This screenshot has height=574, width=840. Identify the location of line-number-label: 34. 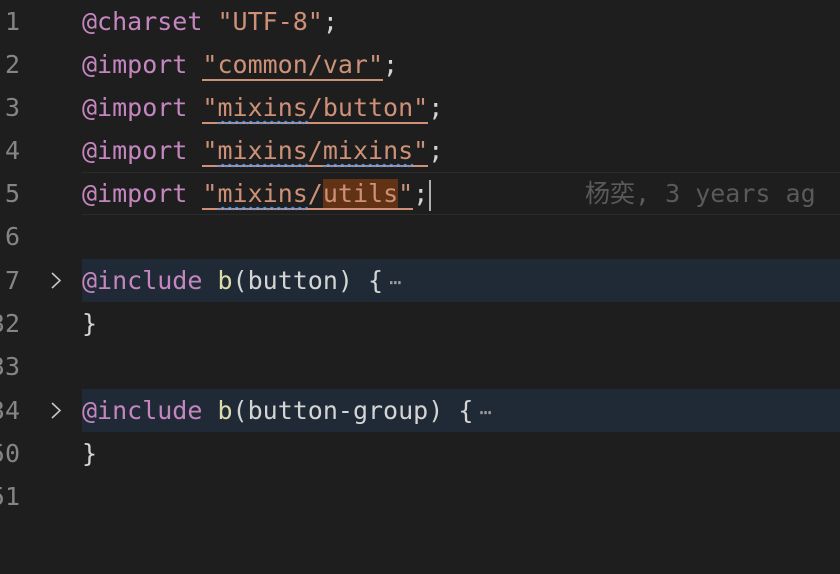
(10, 410).